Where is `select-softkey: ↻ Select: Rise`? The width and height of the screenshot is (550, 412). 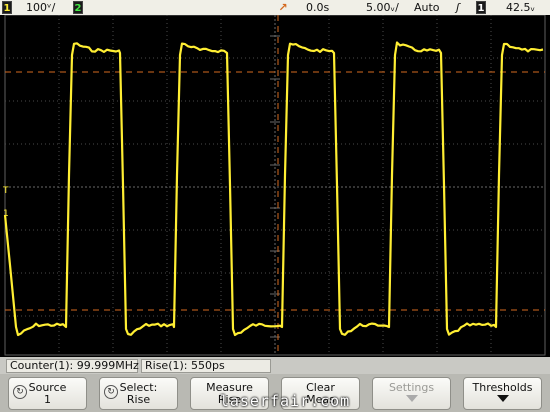
select-softkey: ↻ Select: Rise is located at coordinates (138, 393).